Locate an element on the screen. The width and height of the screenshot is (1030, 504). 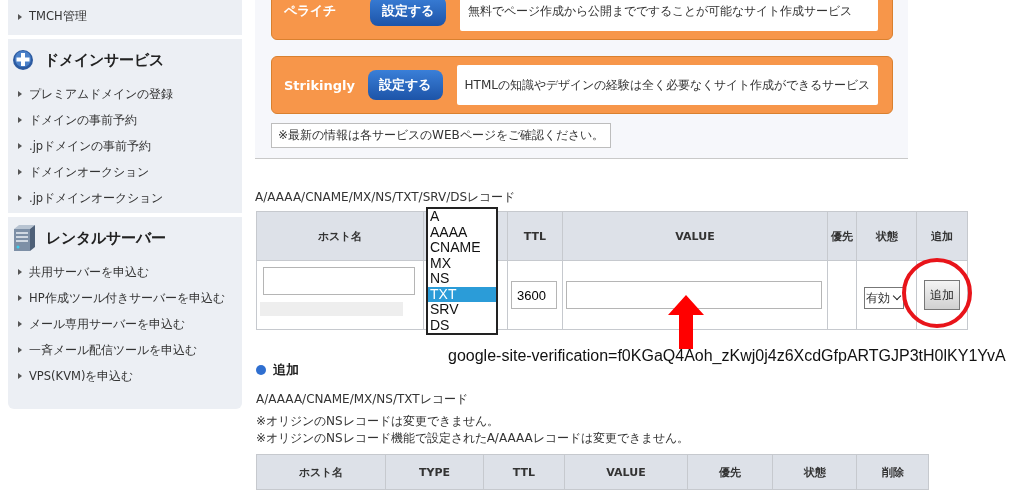
notice-text: ※最新の情報は各サービスのWEBページをご確認ください。 is located at coordinates (441, 135).